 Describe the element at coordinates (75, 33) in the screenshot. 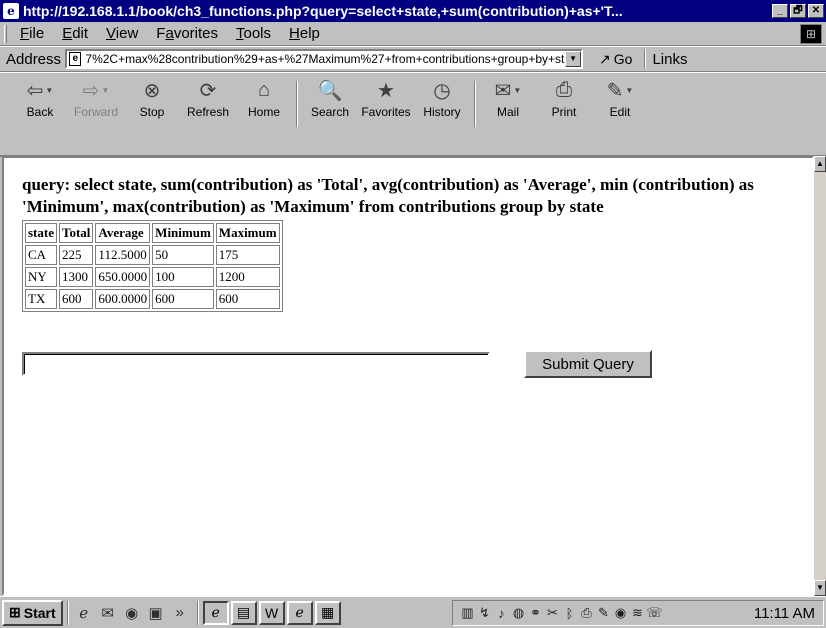

I see `menu-edit: Edit` at that location.